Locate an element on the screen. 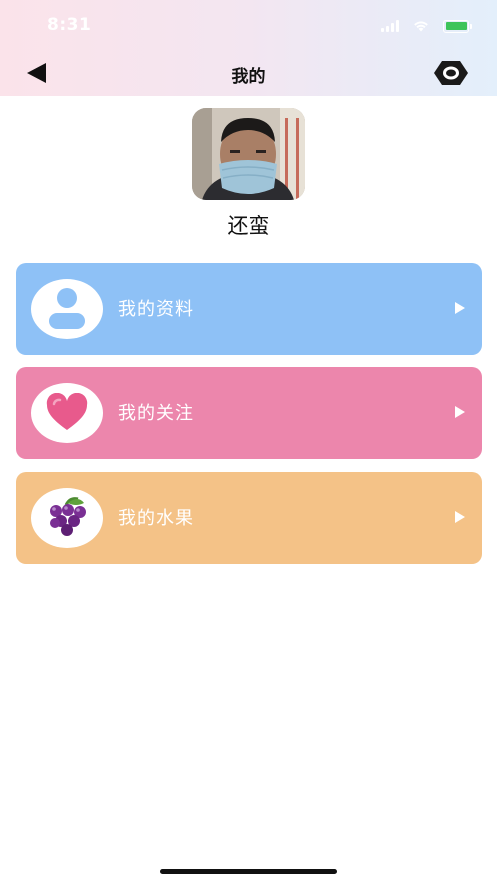  avatar is located at coordinates (248, 154).